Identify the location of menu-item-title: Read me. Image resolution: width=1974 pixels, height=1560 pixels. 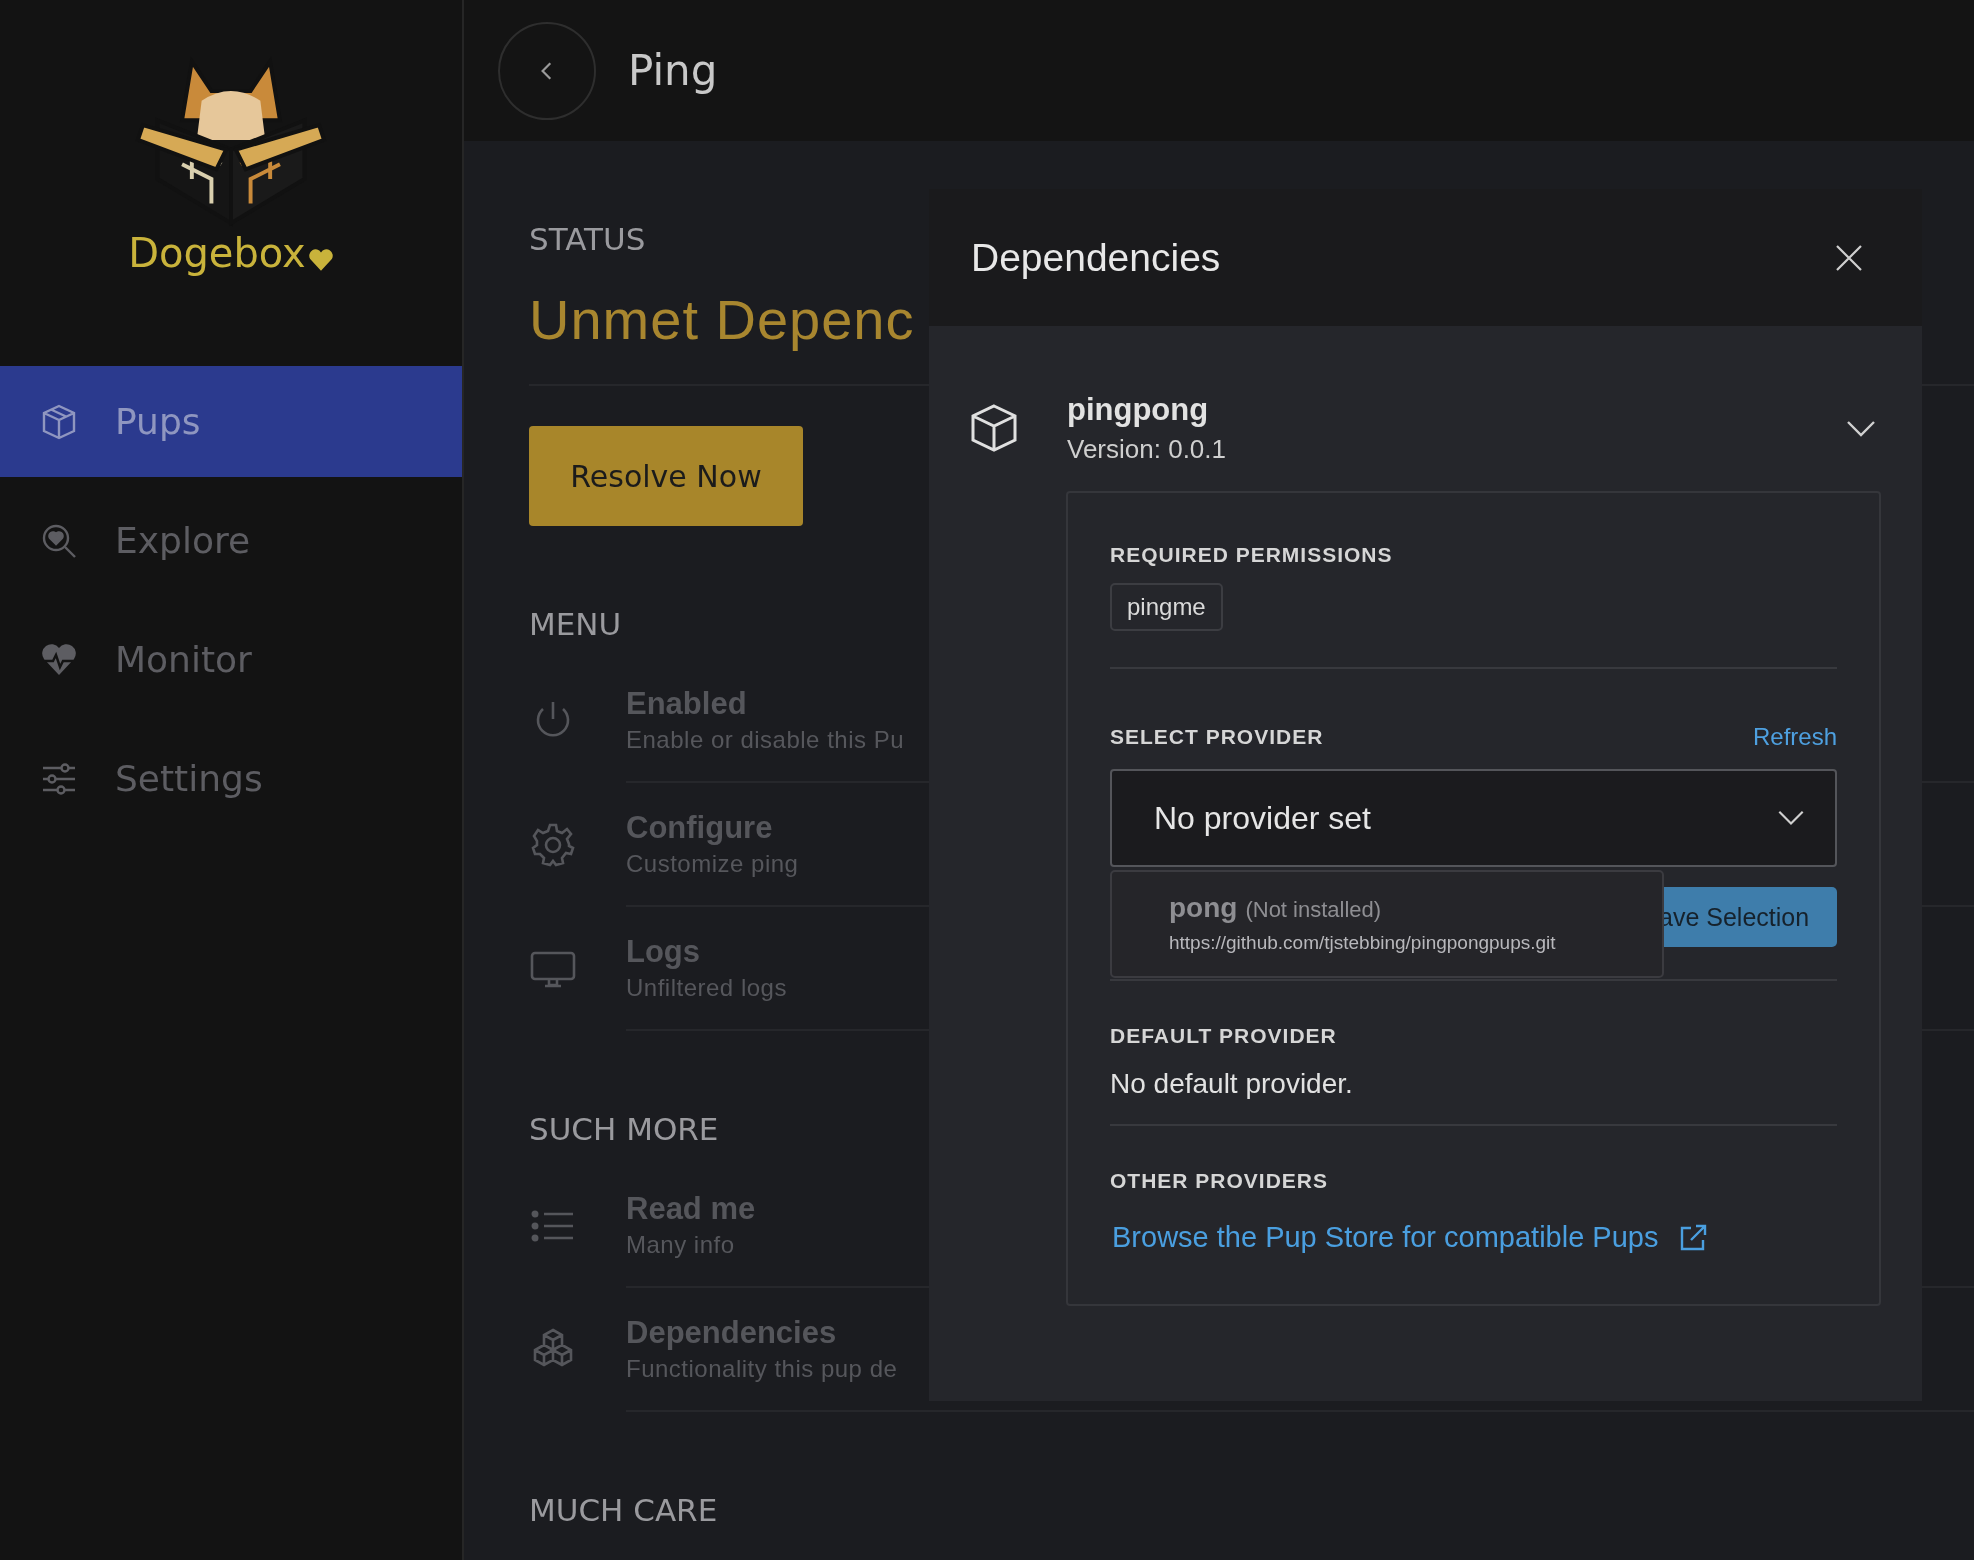
(691, 1209).